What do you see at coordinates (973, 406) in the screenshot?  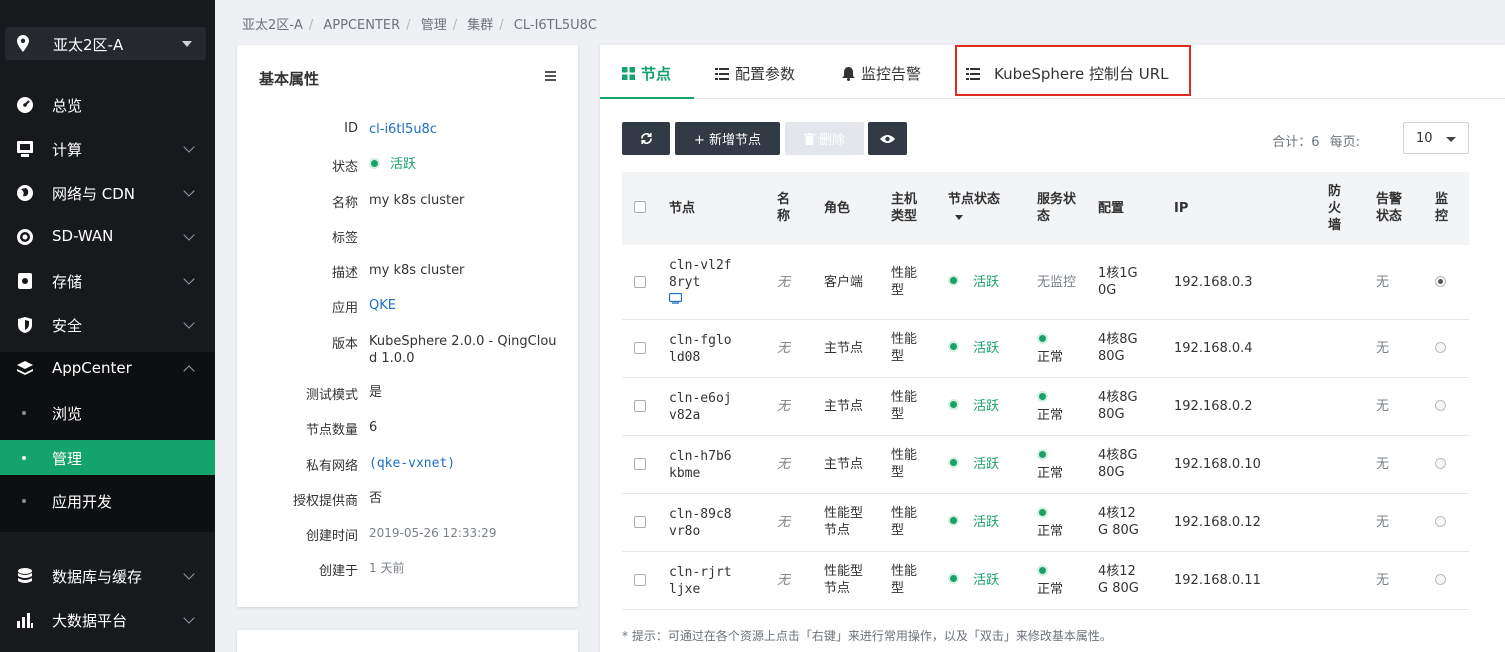 I see `node-status: 活跃` at bounding box center [973, 406].